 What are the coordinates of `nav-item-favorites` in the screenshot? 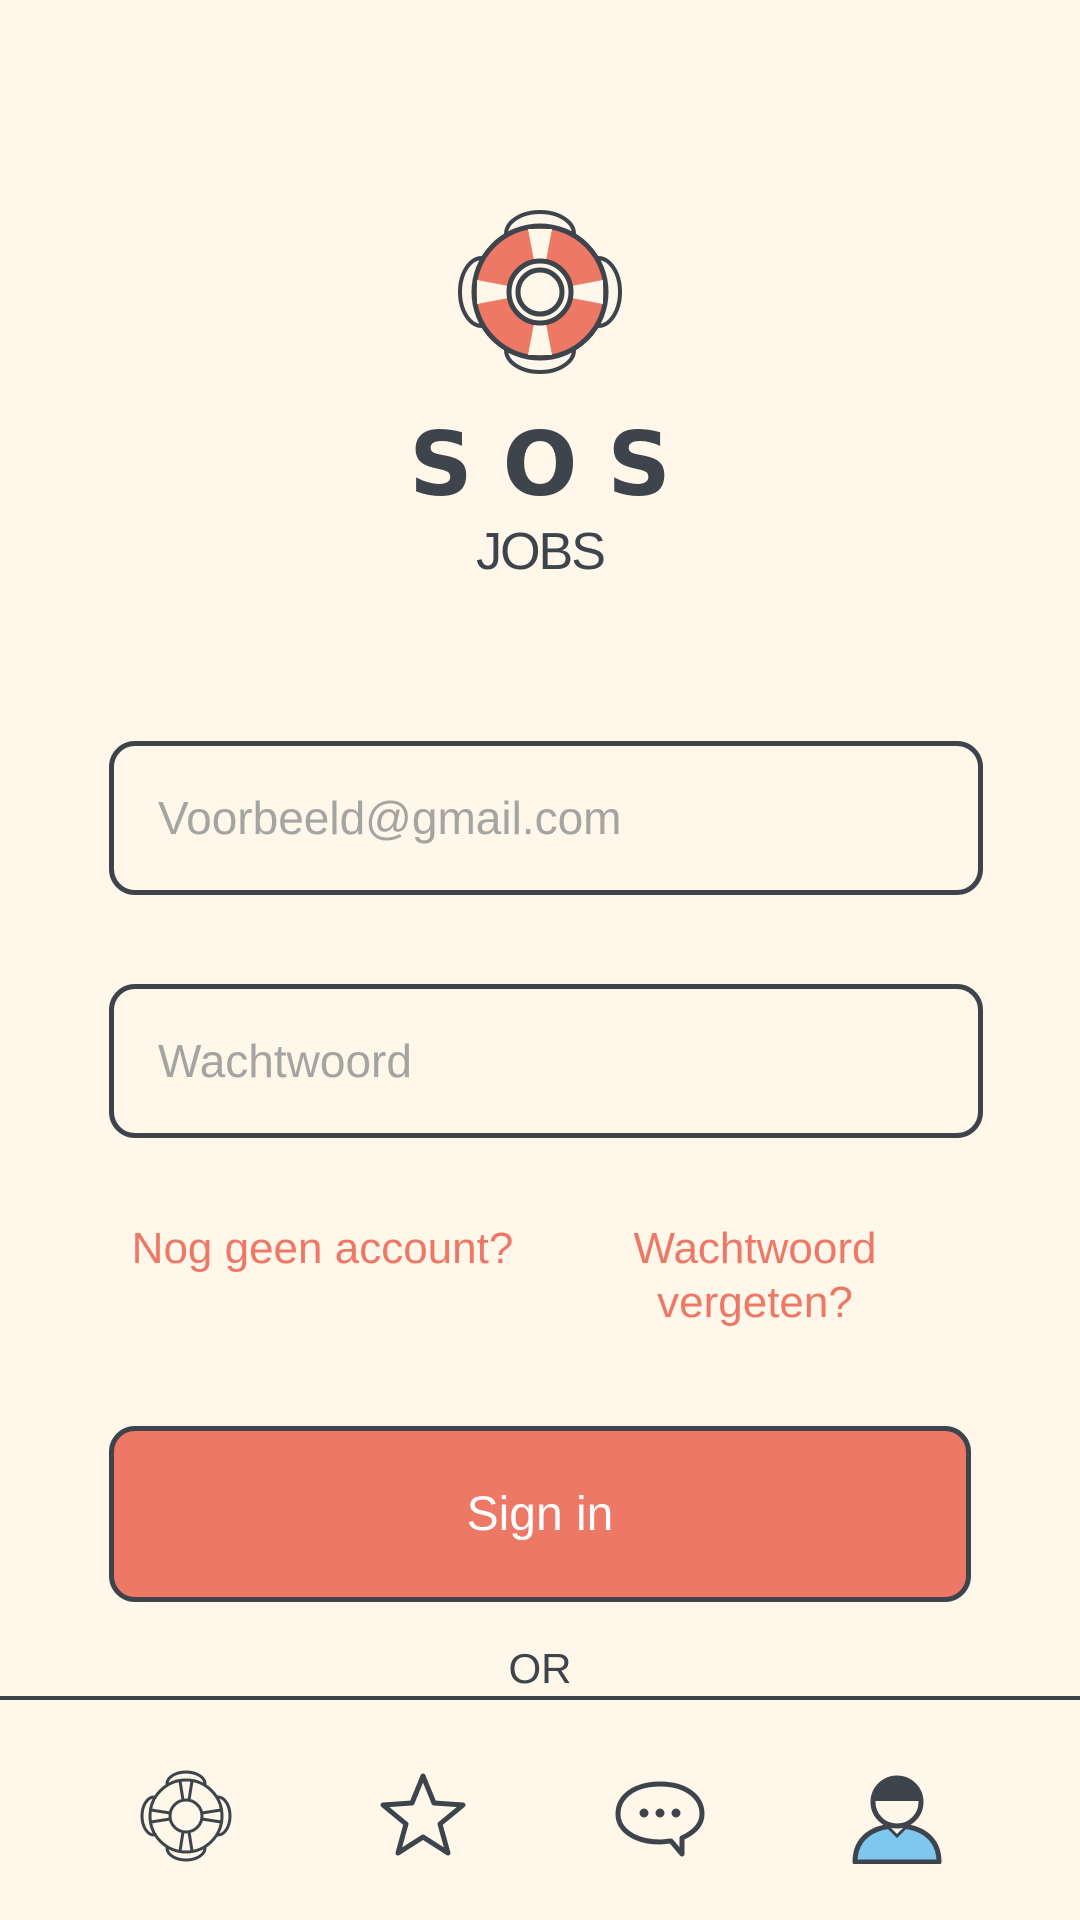 It's located at (423, 1816).